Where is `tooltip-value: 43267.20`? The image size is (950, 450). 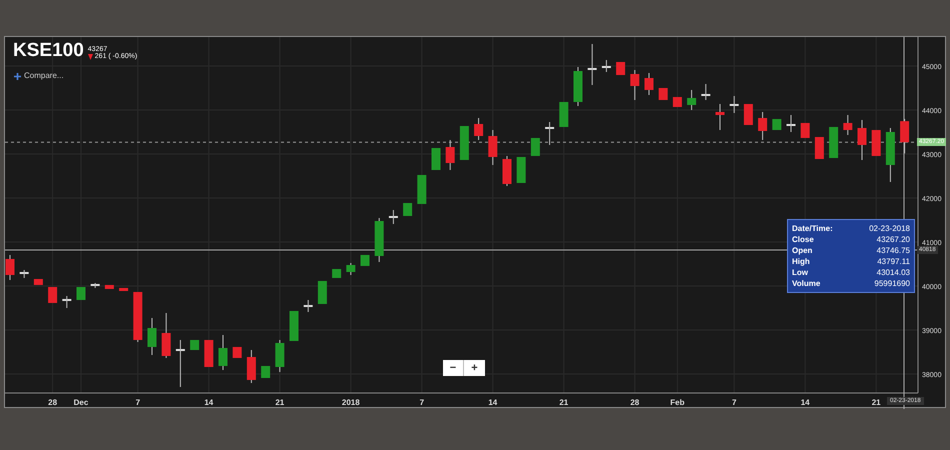
tooltip-value: 43267.20 is located at coordinates (893, 239).